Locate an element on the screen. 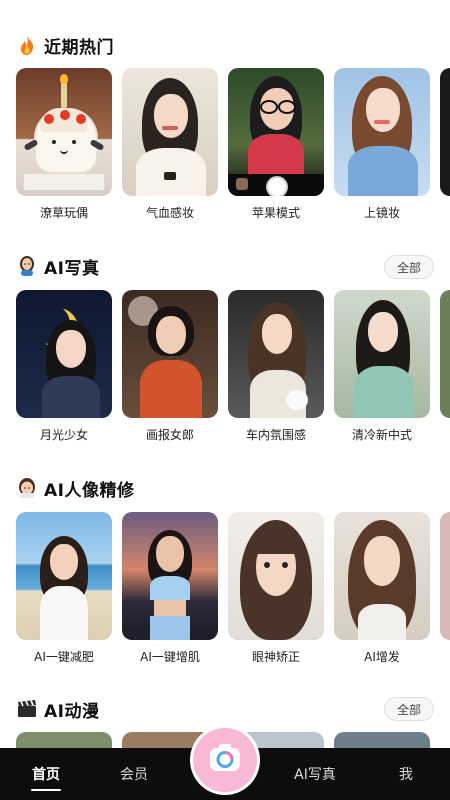 The width and height of the screenshot is (450, 800). tab-membership: 会员 is located at coordinates (134, 774).